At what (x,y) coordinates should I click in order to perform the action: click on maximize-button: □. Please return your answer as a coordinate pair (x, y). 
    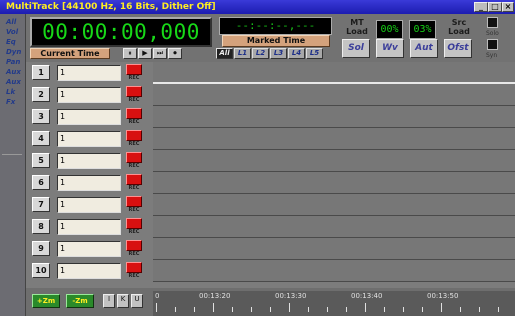
    Looking at the image, I should click on (495, 7).